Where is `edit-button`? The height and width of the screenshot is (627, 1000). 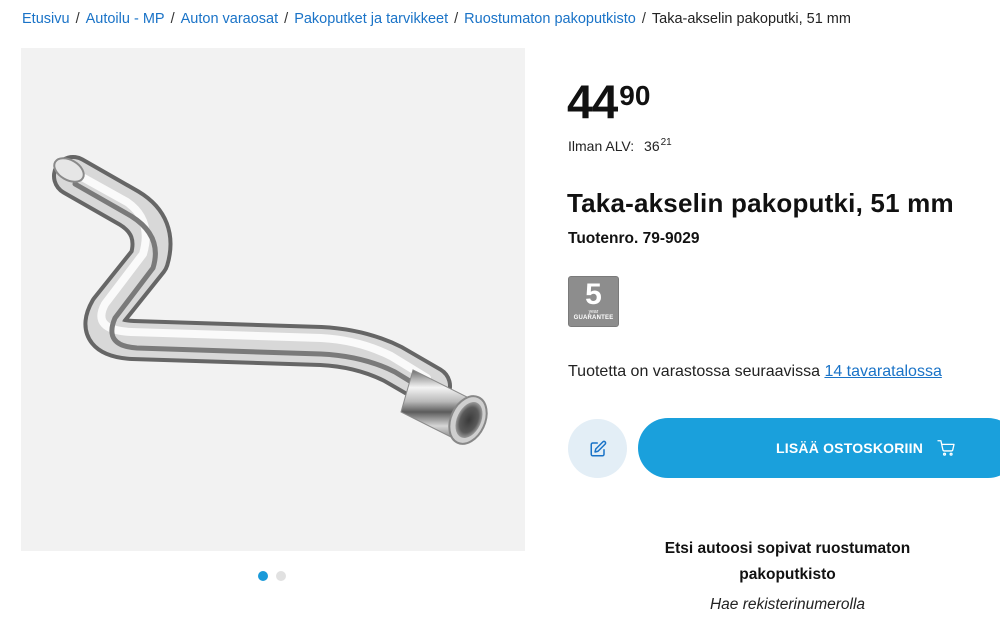
edit-button is located at coordinates (597, 448).